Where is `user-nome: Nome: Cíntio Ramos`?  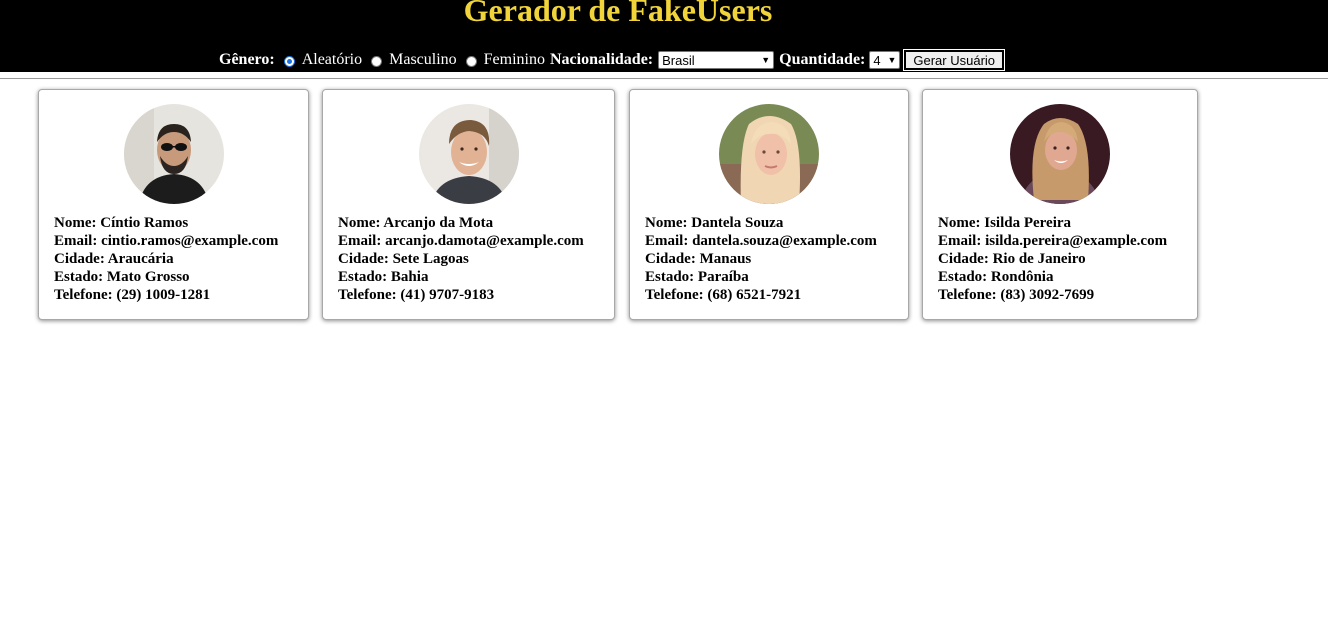 user-nome: Nome: Cíntio Ramos is located at coordinates (121, 223).